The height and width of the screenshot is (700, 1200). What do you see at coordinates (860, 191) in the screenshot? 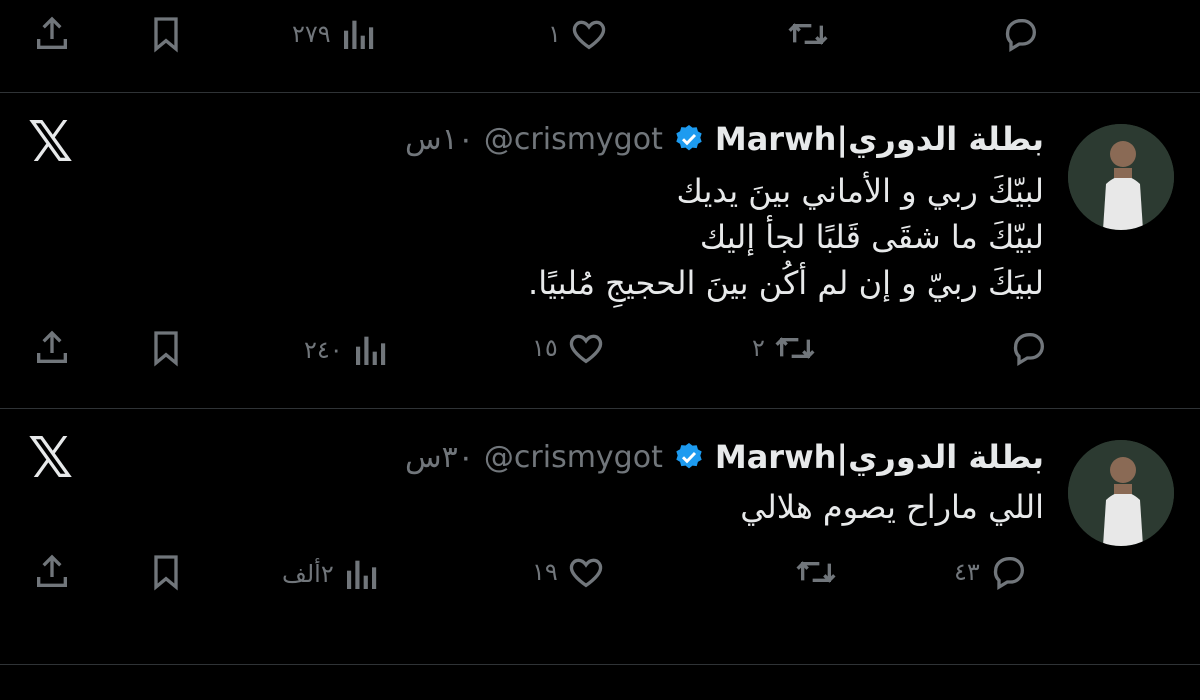
I see `tweet-line: لبيّكَ ربي و الأماني بينَ يديك` at bounding box center [860, 191].